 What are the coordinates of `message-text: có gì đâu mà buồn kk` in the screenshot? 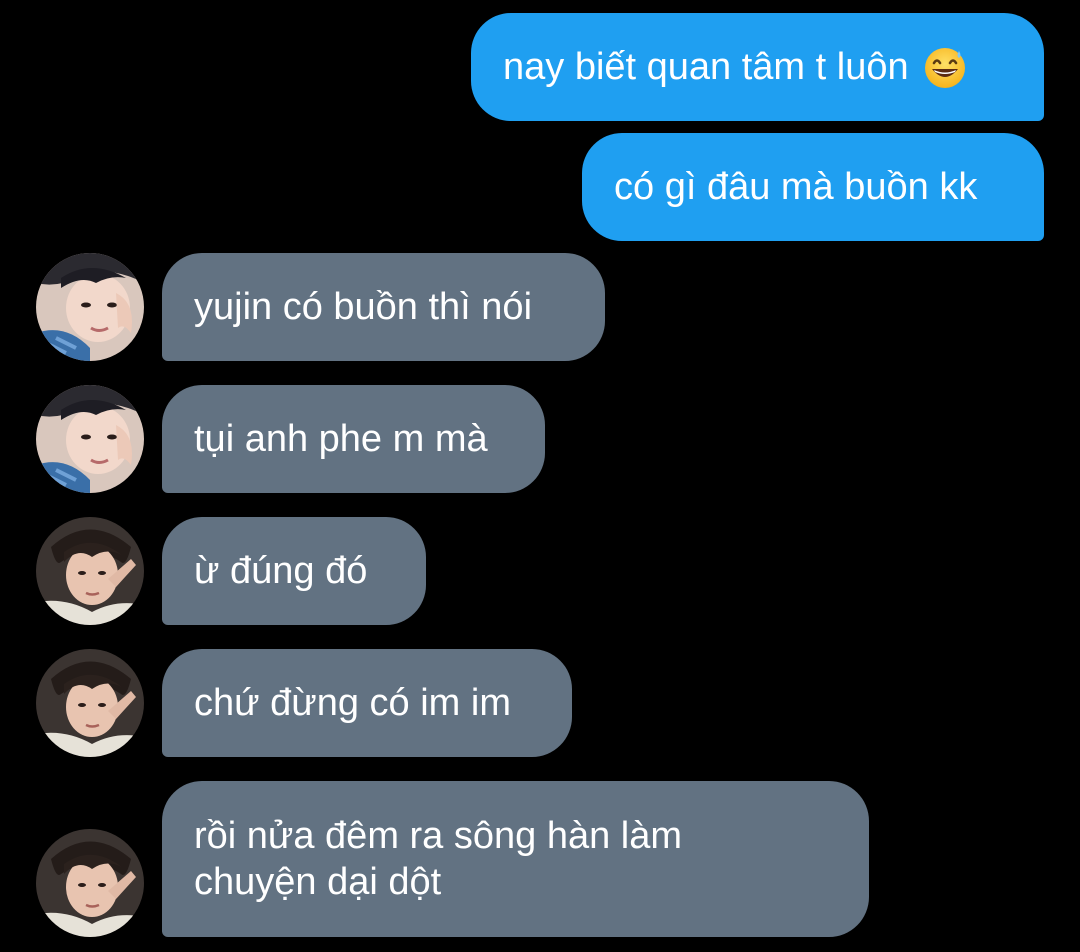 It's located at (796, 187).